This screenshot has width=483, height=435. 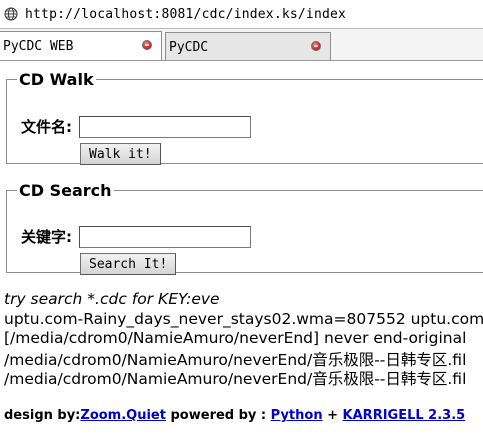 What do you see at coordinates (404, 415) in the screenshot?
I see `karrigell-link: KARRIGELL 2.3.5` at bounding box center [404, 415].